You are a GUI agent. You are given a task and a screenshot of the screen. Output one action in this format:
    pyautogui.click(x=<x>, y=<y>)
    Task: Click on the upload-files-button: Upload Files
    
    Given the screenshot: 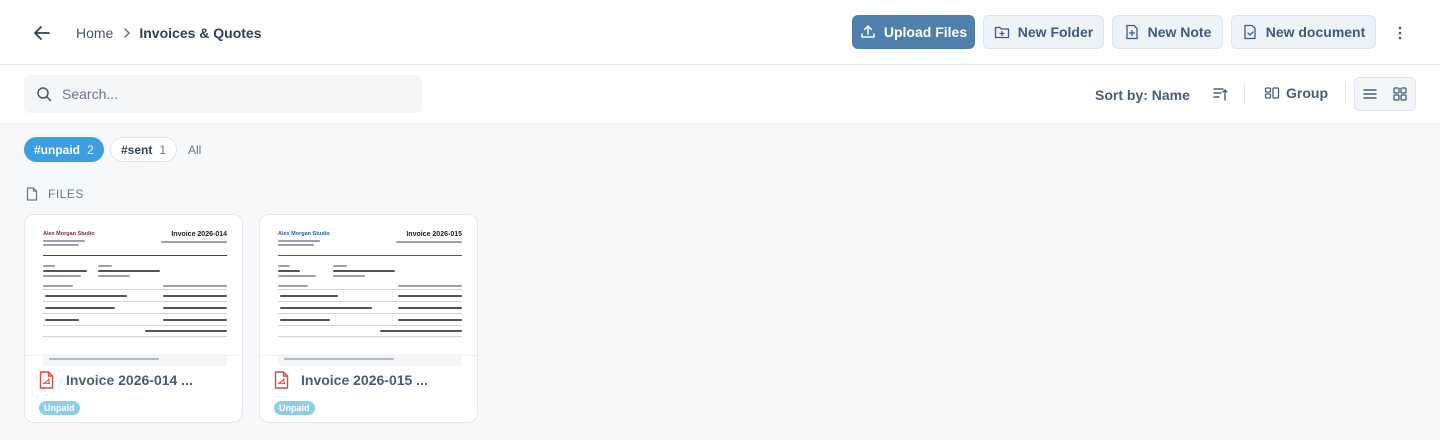 What is the action you would take?
    pyautogui.click(x=913, y=32)
    